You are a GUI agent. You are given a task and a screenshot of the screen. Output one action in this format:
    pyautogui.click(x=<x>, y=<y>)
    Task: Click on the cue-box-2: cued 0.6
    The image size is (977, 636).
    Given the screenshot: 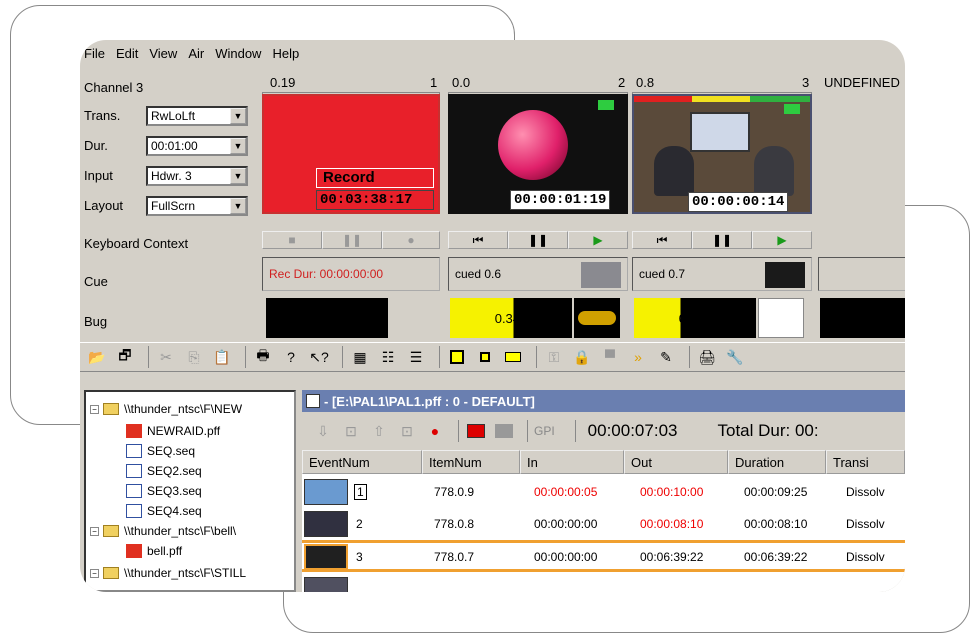 What is the action you would take?
    pyautogui.click(x=538, y=274)
    